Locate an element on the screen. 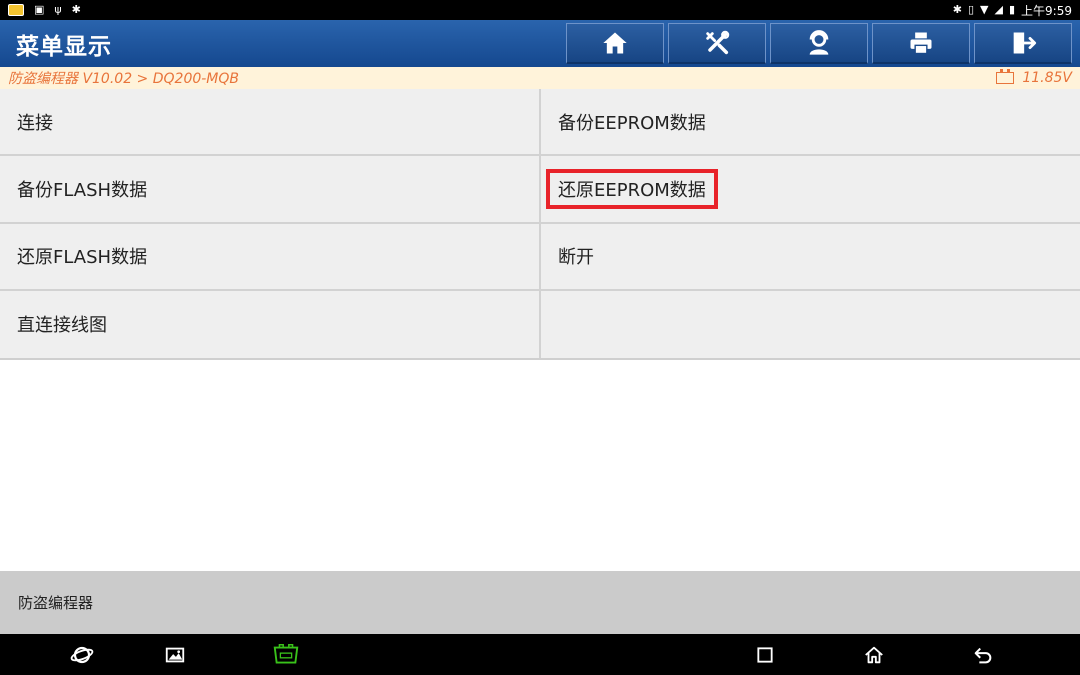 This screenshot has width=1080, height=675. browser-orbit-icon is located at coordinates (82, 655).